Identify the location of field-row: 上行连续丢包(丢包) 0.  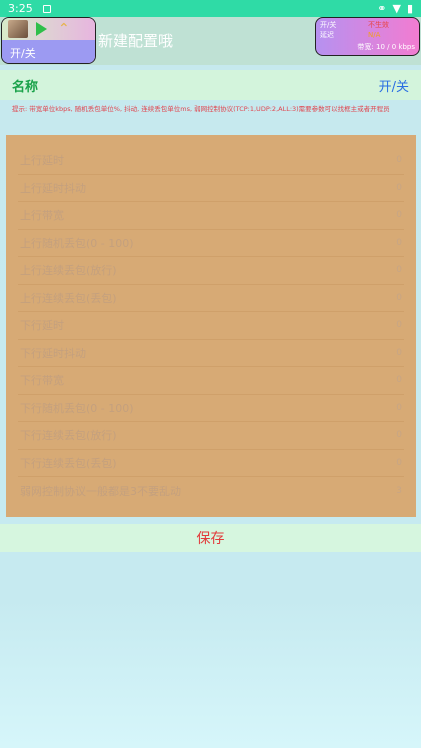
(211, 298).